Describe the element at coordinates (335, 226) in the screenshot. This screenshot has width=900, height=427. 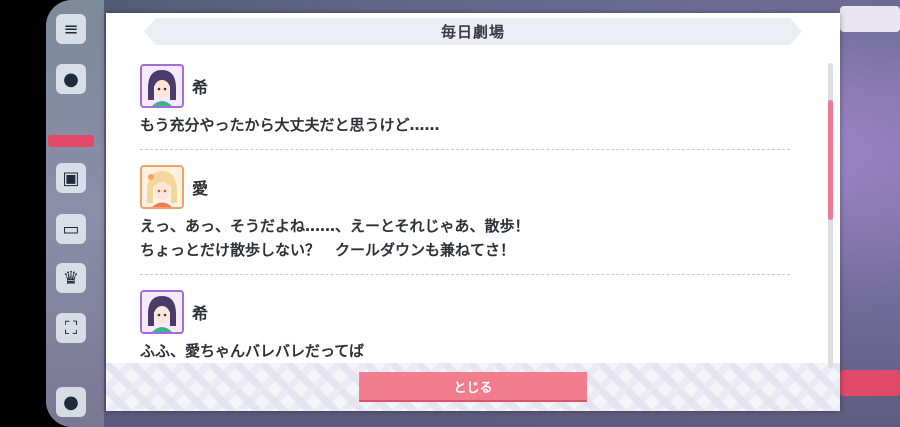
I see `dialogue-line: えっ、あっ、そうだよね……、えーとそれじゃあ、散歩！` at that location.